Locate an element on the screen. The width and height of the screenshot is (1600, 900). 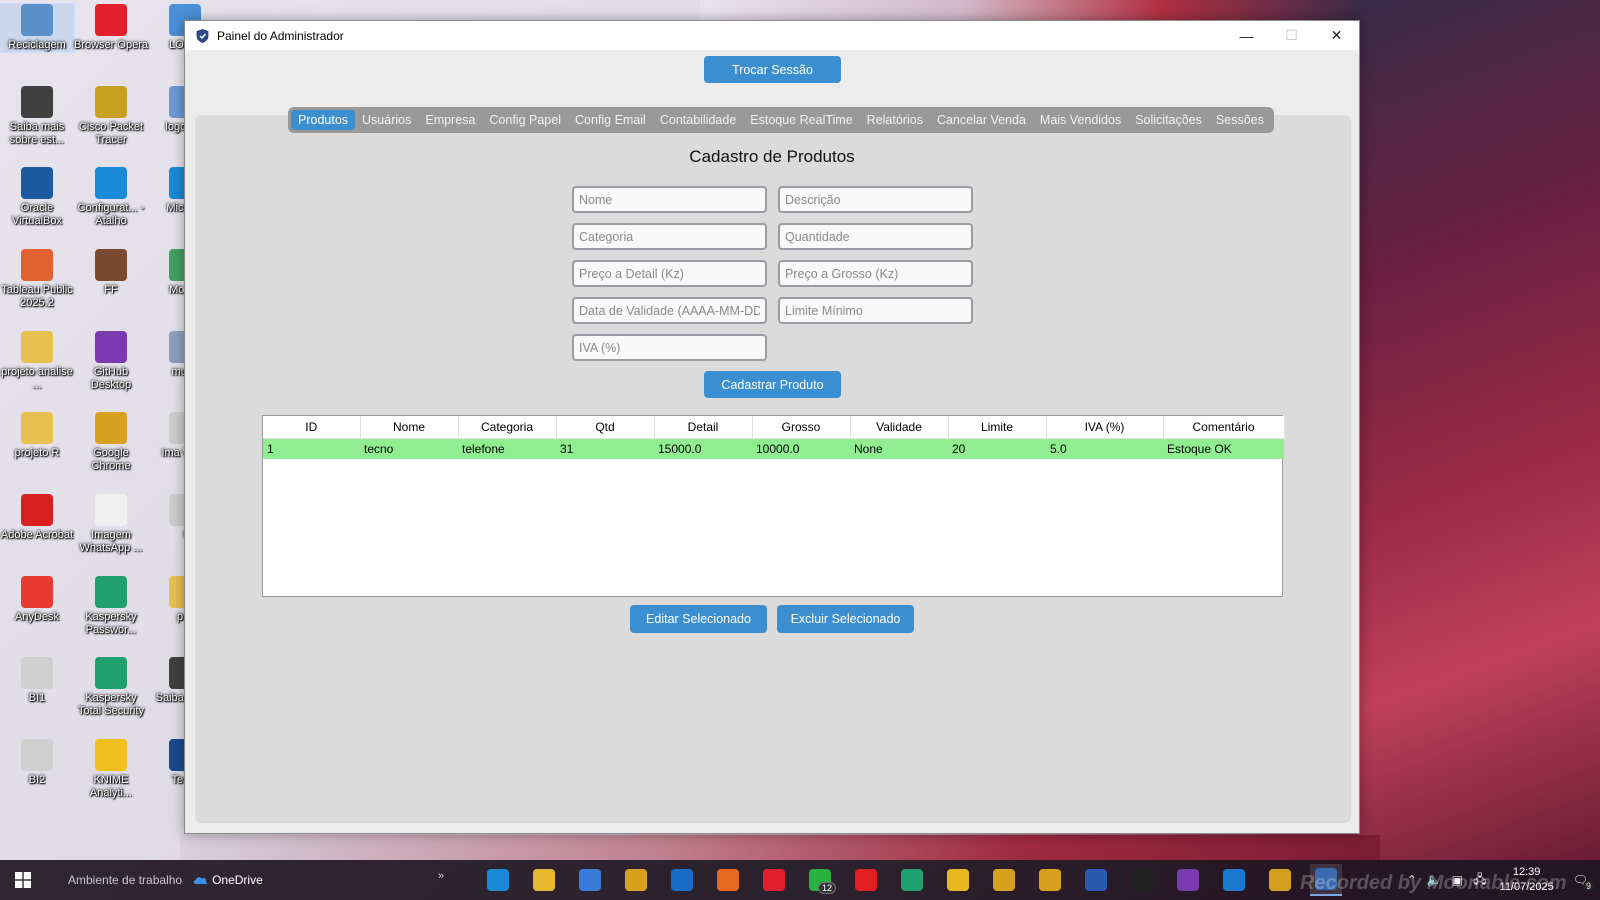
desktop-icon-13: GitHub Desktop is located at coordinates (111, 361).